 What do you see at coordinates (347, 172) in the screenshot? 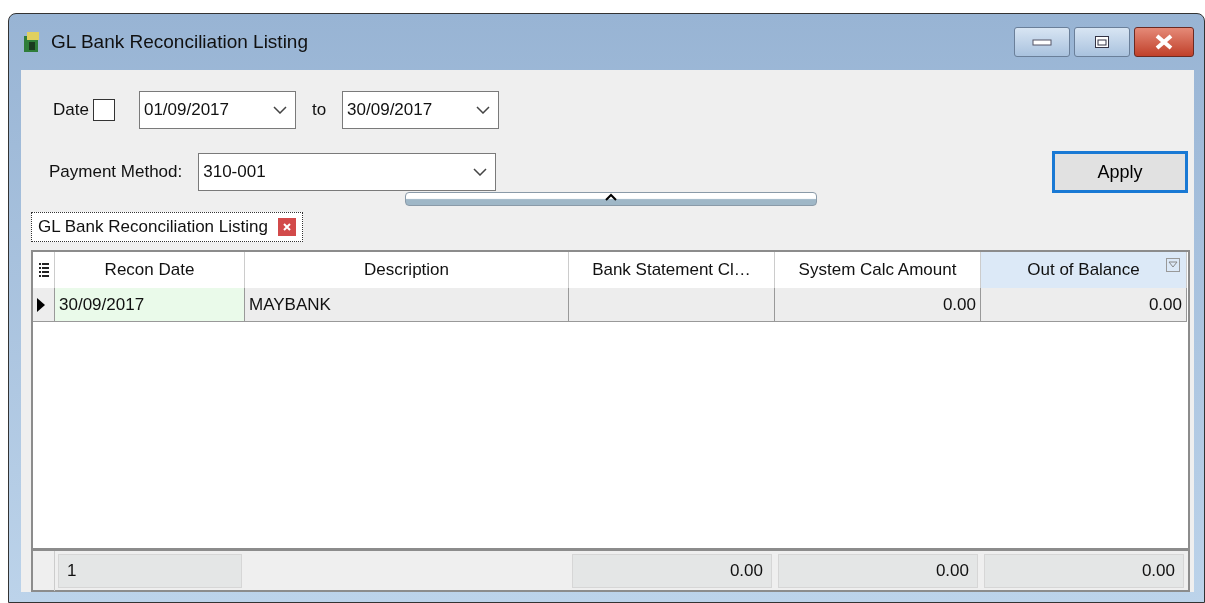
I see `payment-method-dropdown: 310-001` at bounding box center [347, 172].